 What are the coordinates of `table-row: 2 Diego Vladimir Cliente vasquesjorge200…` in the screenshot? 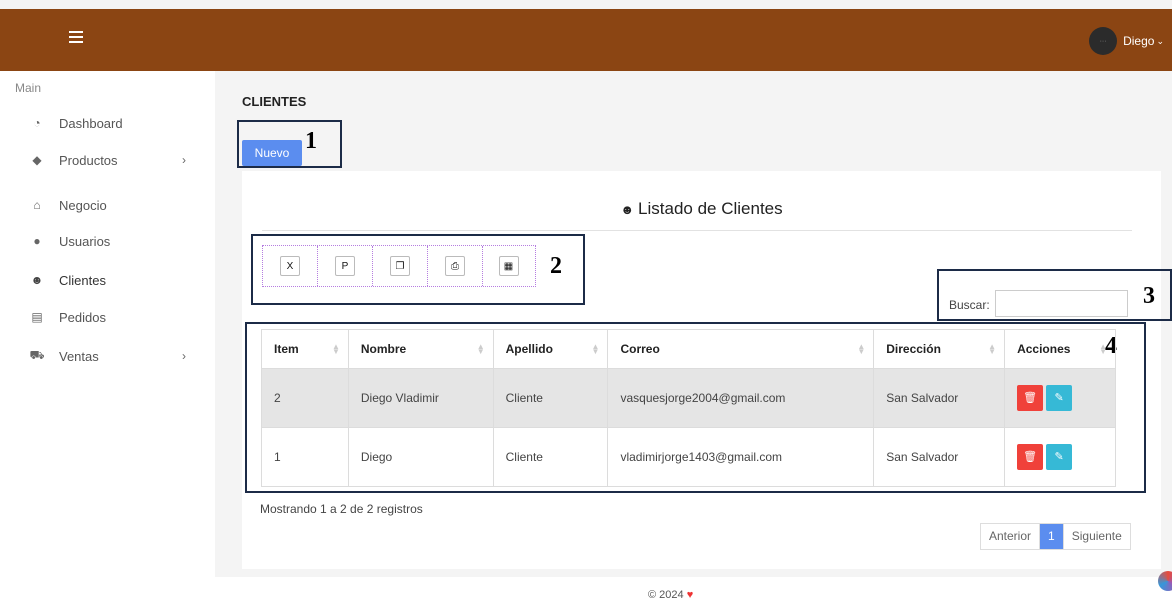 It's located at (688, 398).